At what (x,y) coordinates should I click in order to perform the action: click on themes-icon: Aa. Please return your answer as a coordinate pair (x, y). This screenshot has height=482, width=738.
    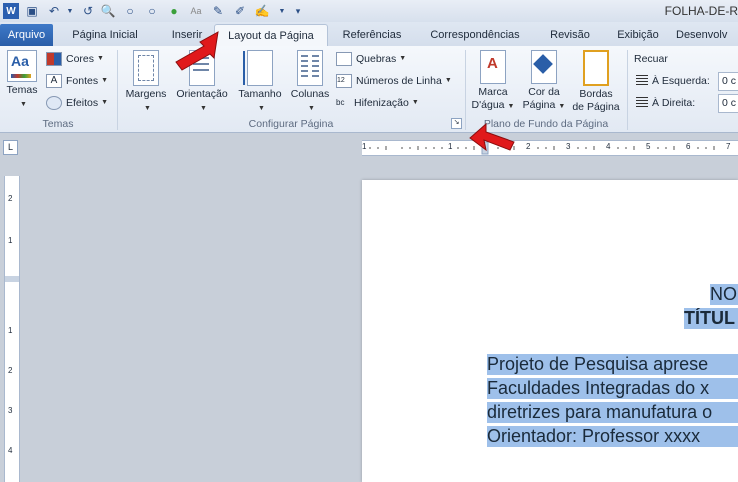
    Looking at the image, I should click on (22, 66).